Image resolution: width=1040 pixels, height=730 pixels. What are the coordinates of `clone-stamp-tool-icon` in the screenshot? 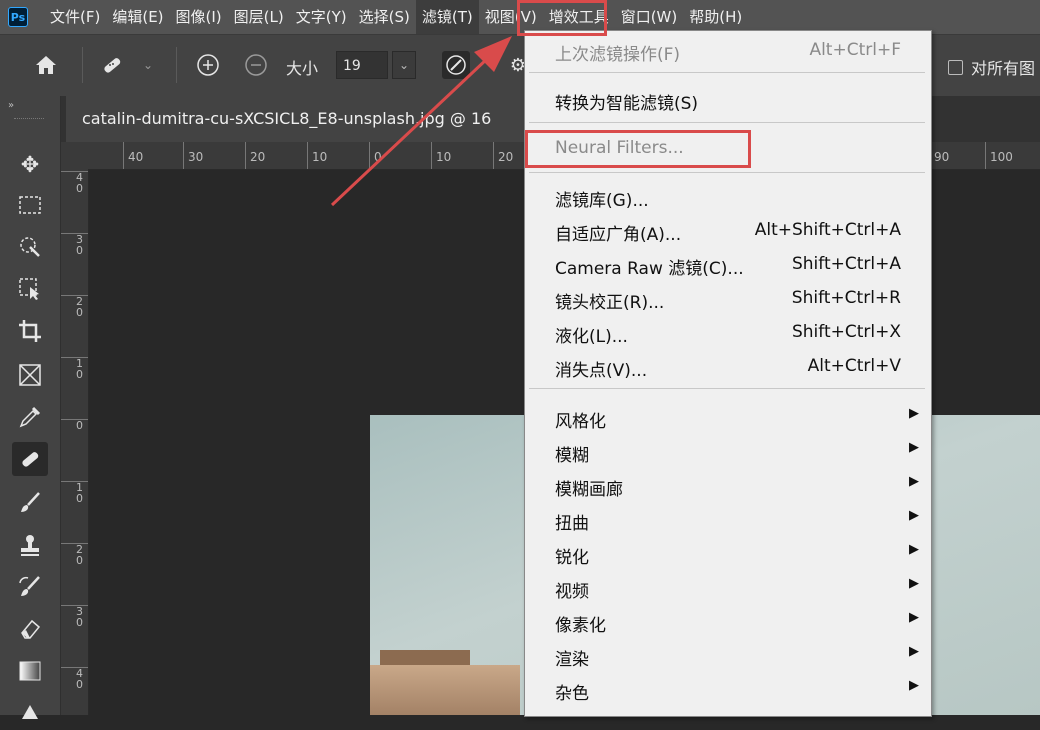 It's located at (30, 545).